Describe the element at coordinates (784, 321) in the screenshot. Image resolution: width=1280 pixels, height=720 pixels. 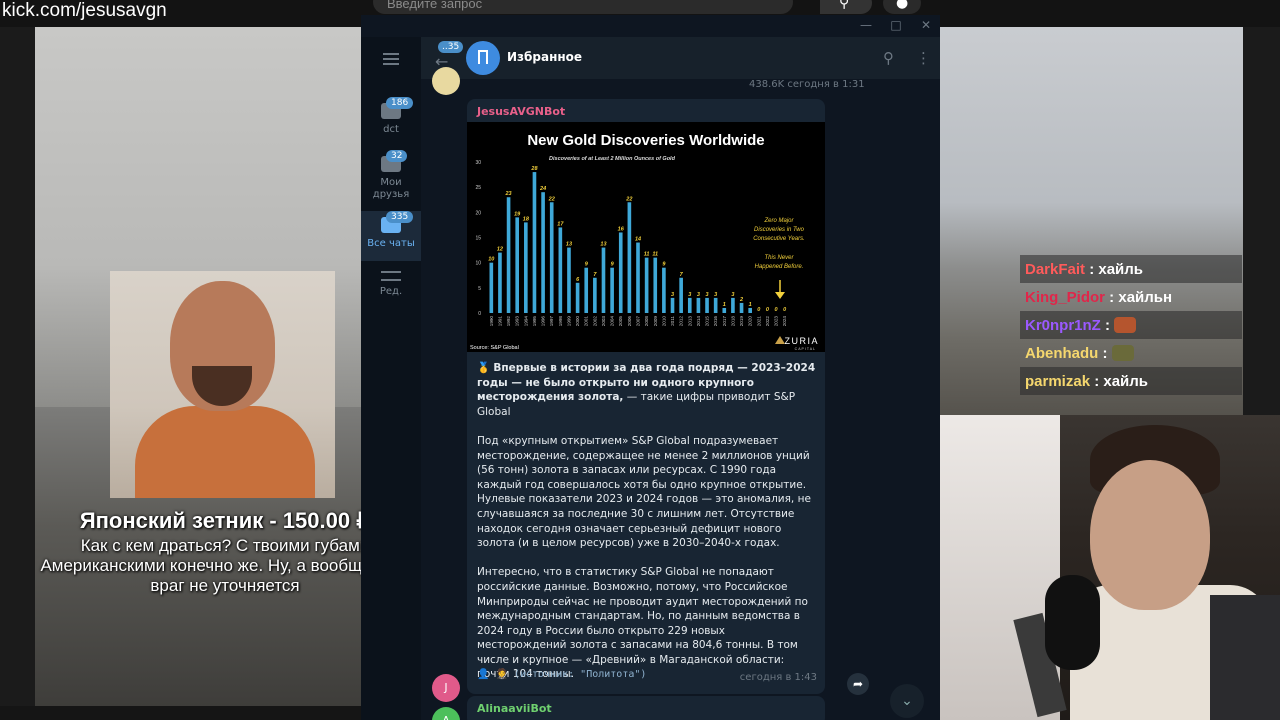
I see `x-tick-label: 2024` at that location.